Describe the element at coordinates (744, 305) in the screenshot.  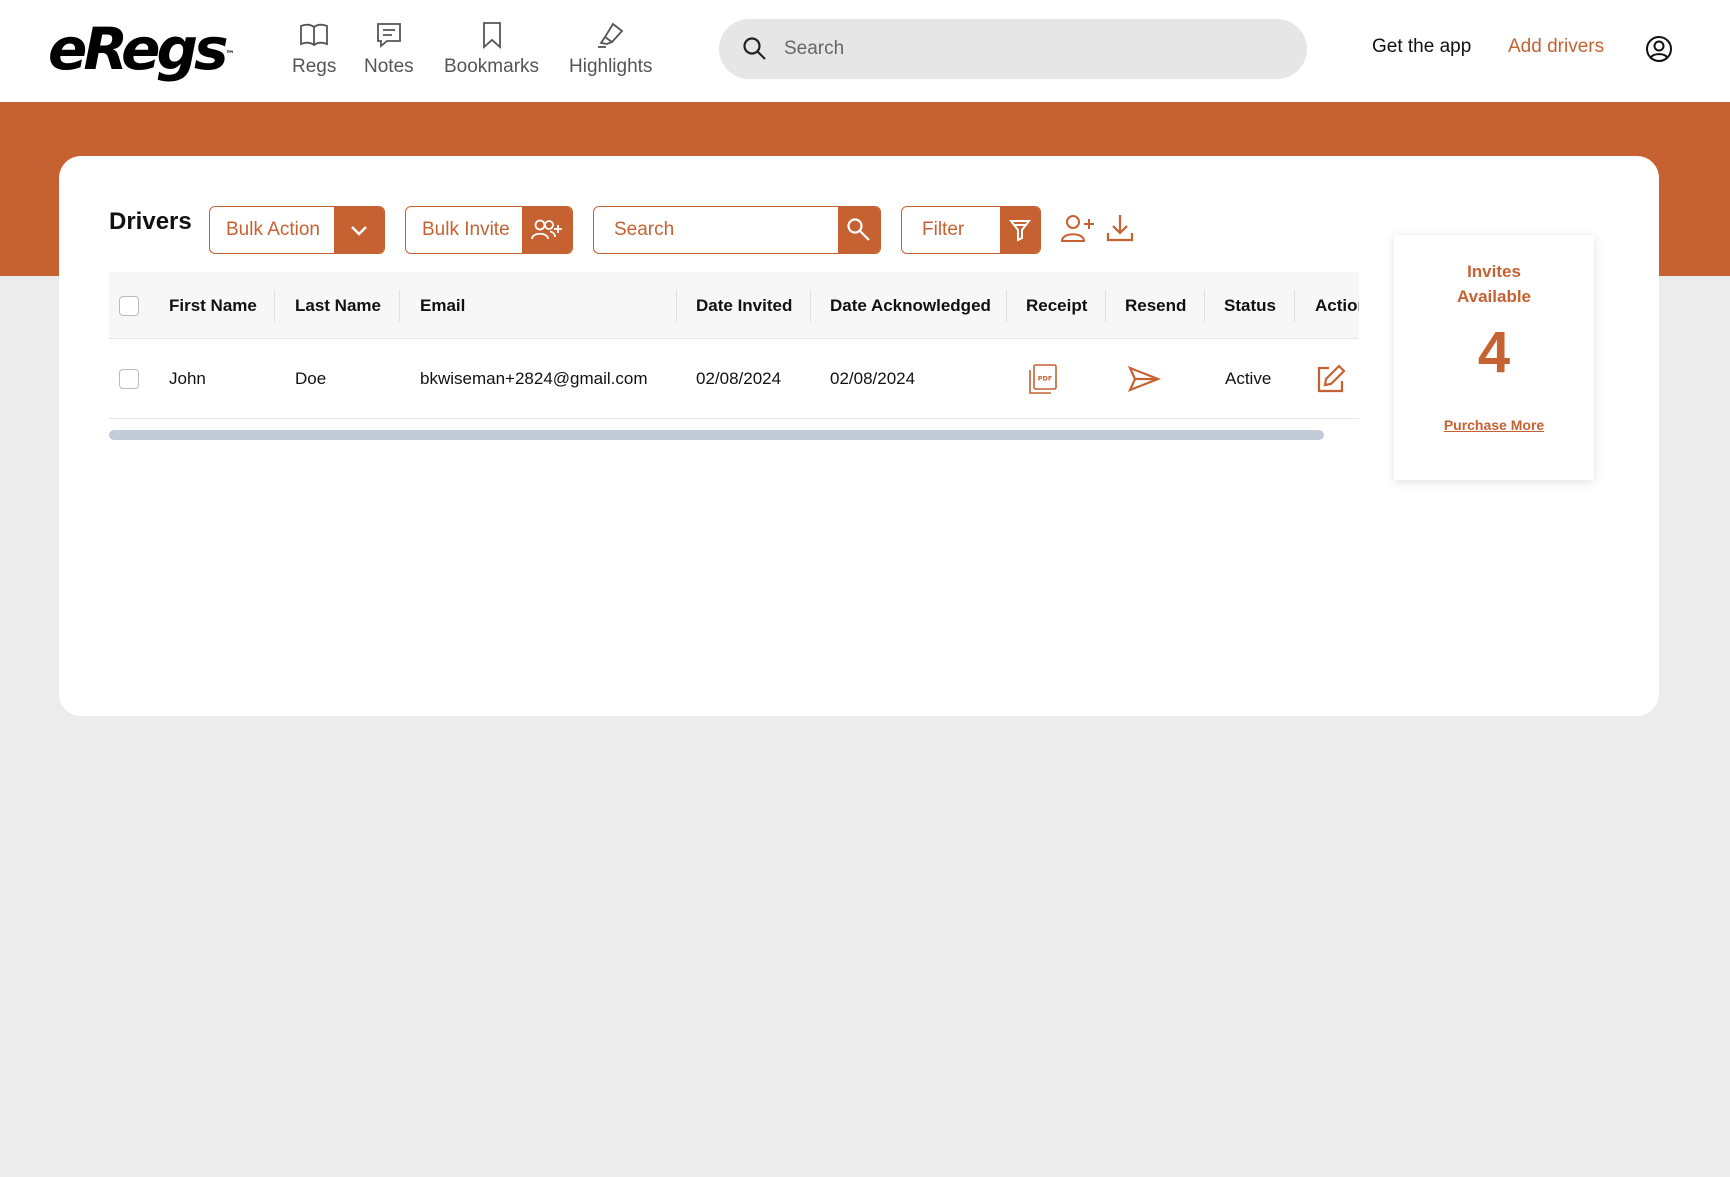
I see `column-date-invited: Date Invited` at that location.